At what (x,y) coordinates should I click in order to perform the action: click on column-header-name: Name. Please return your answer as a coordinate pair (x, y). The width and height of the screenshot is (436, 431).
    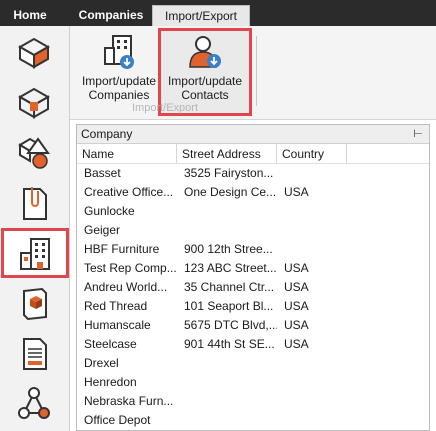
    Looking at the image, I should click on (127, 153).